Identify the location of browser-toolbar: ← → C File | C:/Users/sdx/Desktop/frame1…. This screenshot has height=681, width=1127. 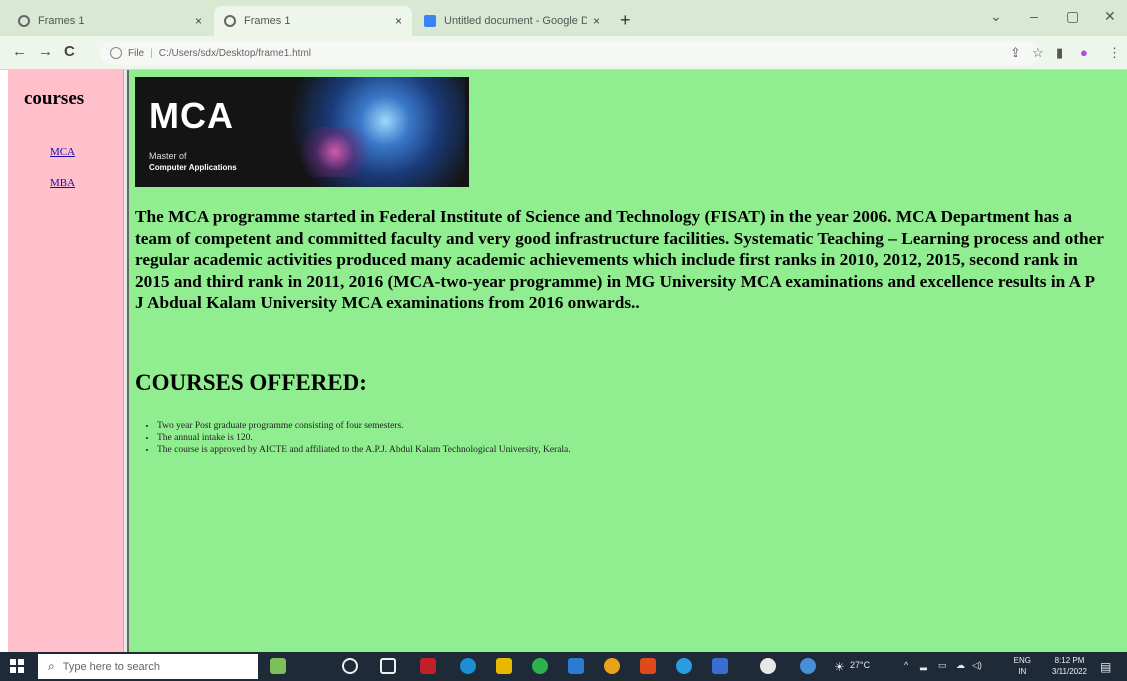
(563, 53).